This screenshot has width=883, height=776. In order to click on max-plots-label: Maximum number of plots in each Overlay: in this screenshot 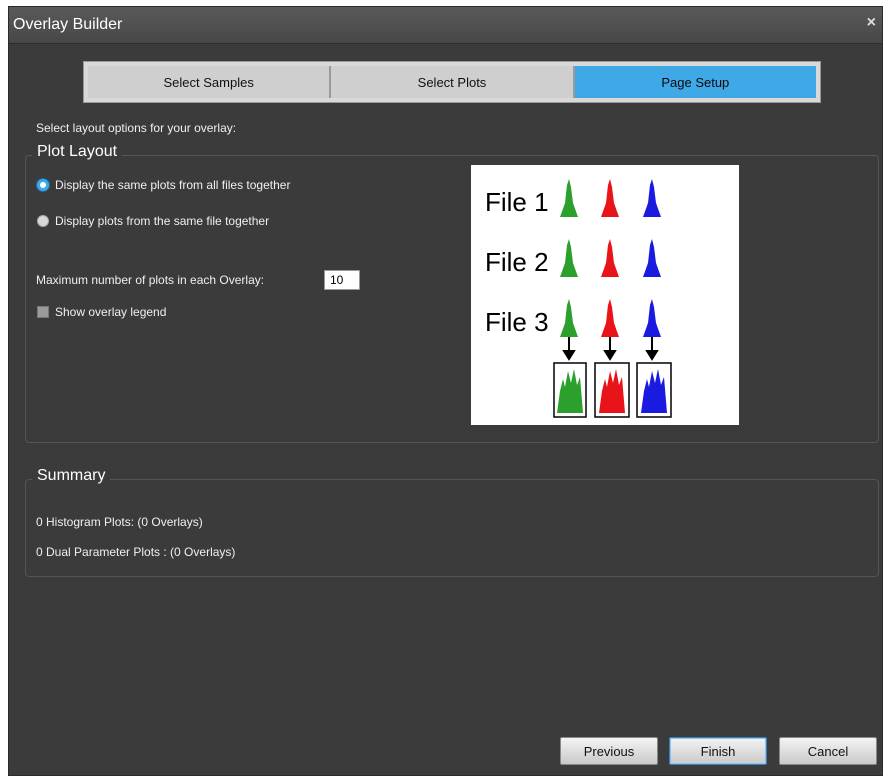, I will do `click(150, 280)`.